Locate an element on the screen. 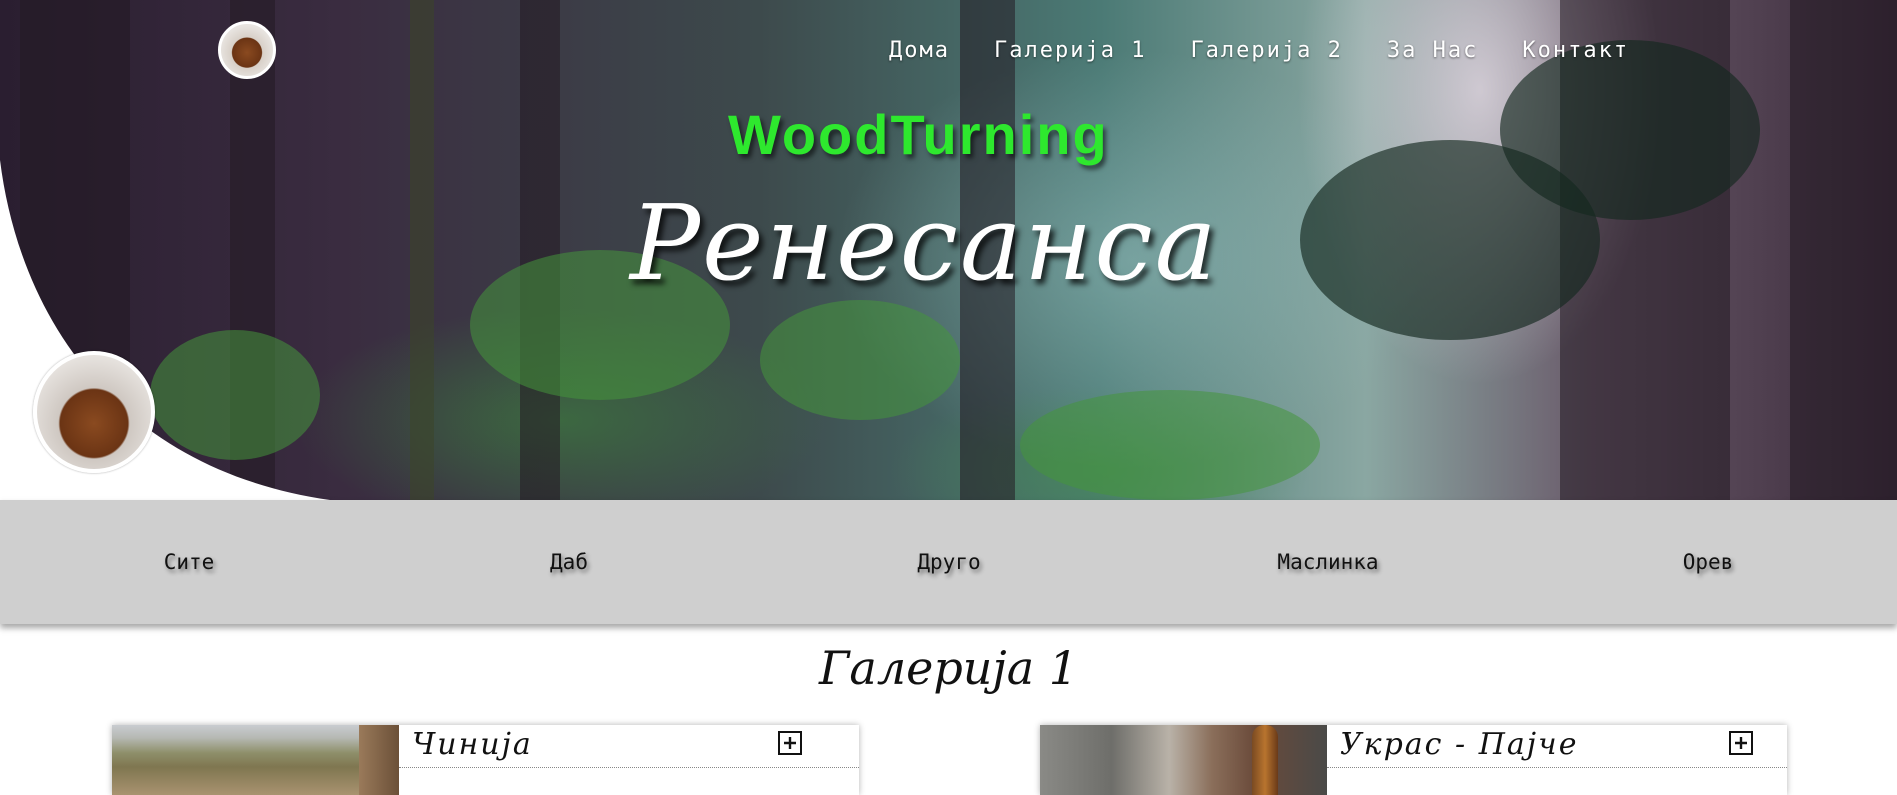  filter-all: Сите is located at coordinates (189, 562).